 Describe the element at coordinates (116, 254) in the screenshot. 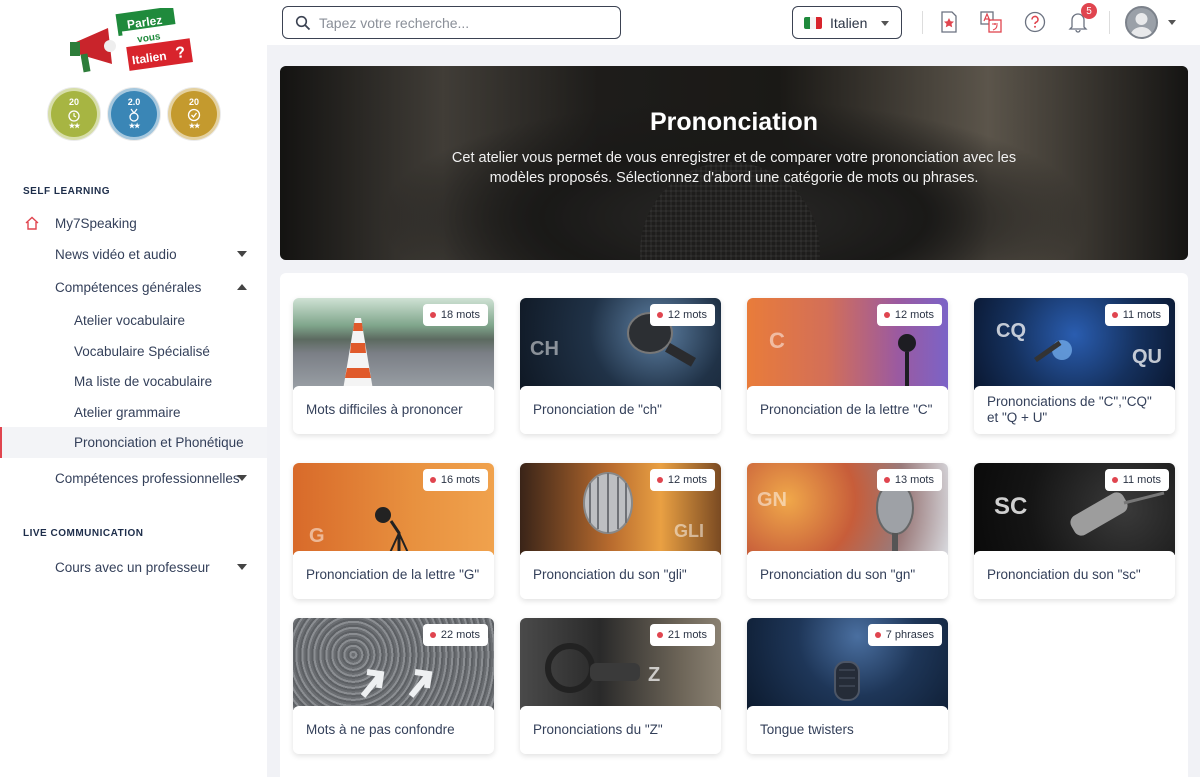

I see `sidebar-item-label: News vidéo et audio` at that location.